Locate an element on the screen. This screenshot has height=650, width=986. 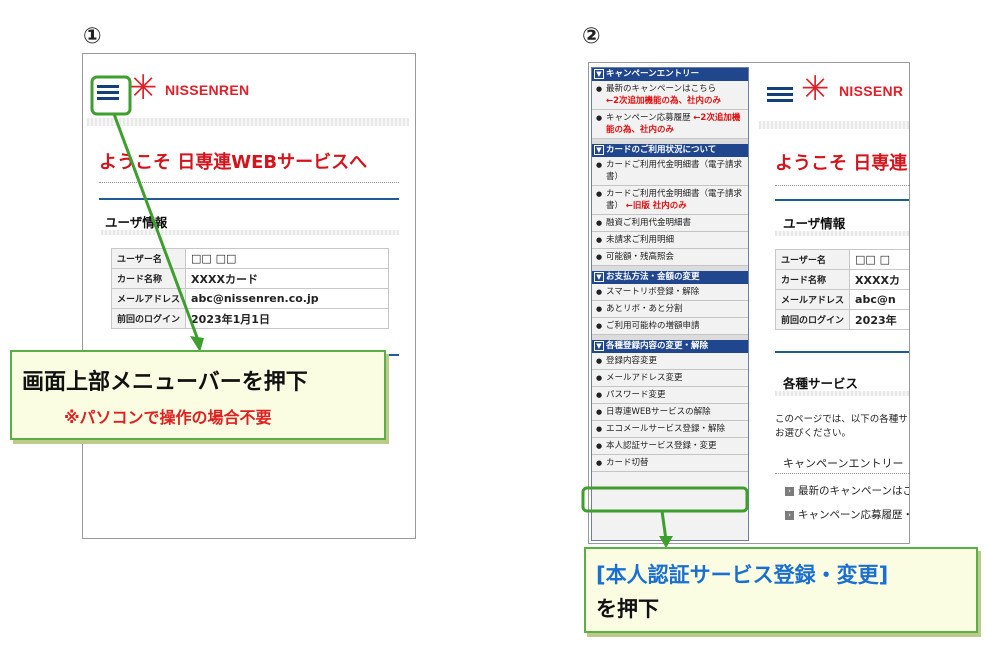
step-2-callout: [本人認証サービス登録・変更] を押下 is located at coordinates (781, 590).